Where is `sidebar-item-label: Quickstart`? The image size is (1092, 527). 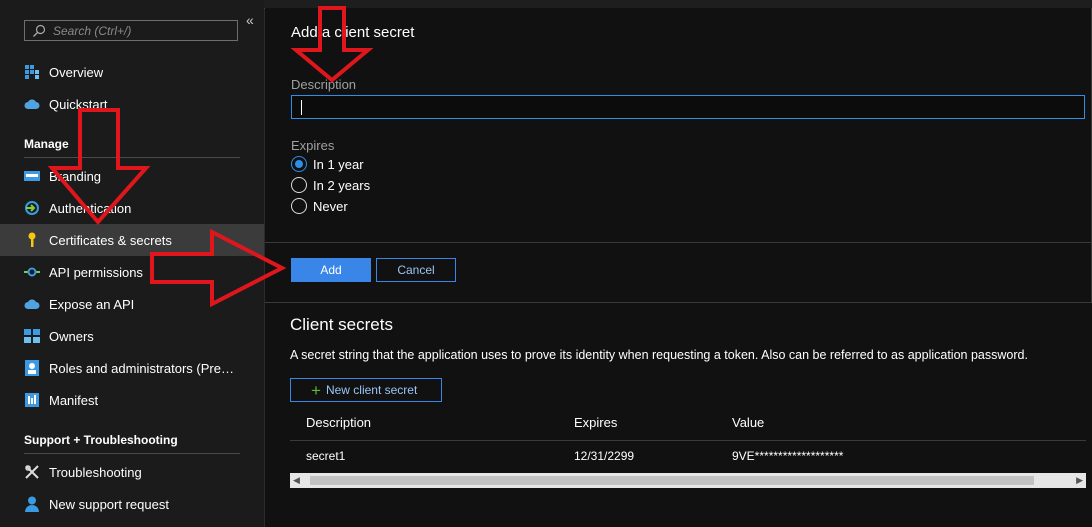 sidebar-item-label: Quickstart is located at coordinates (78, 104).